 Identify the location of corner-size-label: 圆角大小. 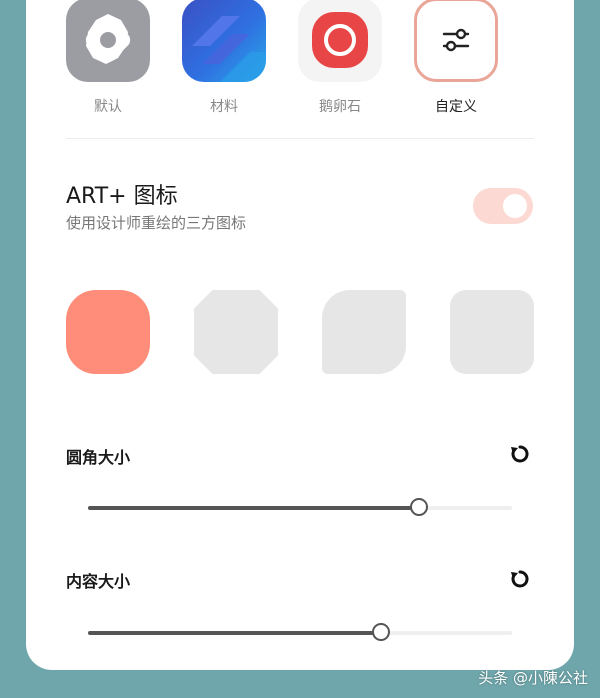
(98, 457).